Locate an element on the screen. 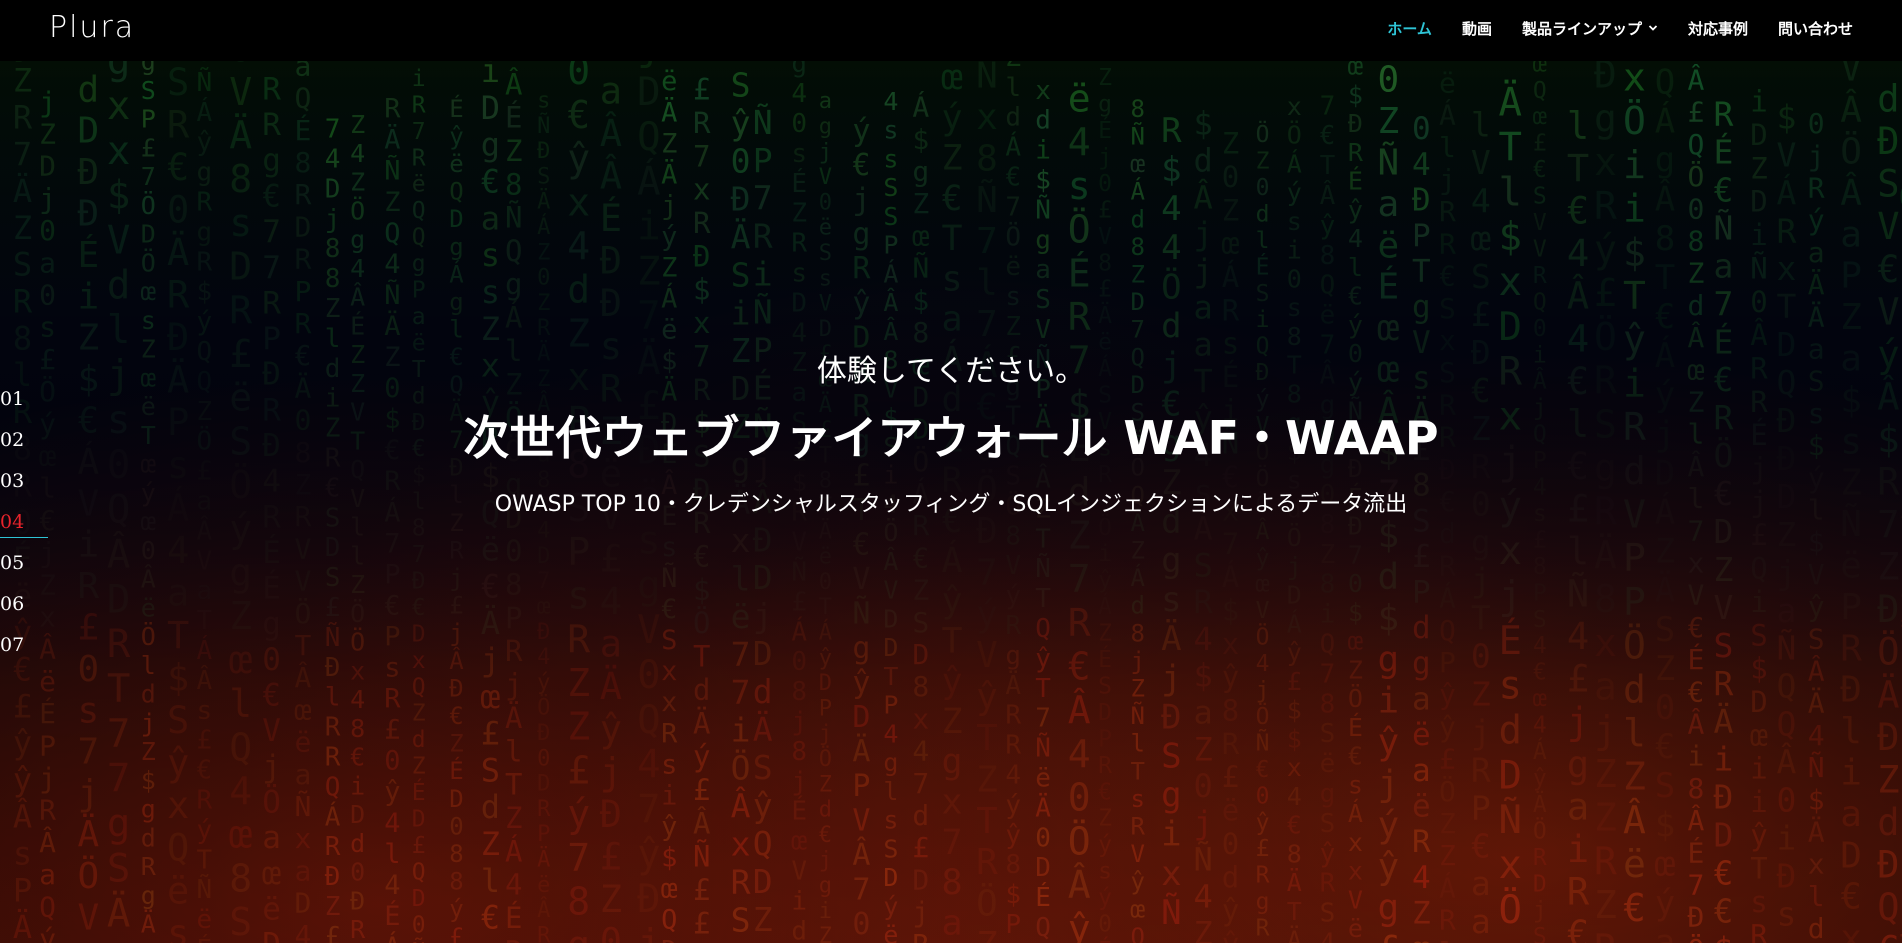 This screenshot has width=1902, height=943. nav-item-case-studies: 対応事例 is located at coordinates (1718, 28).